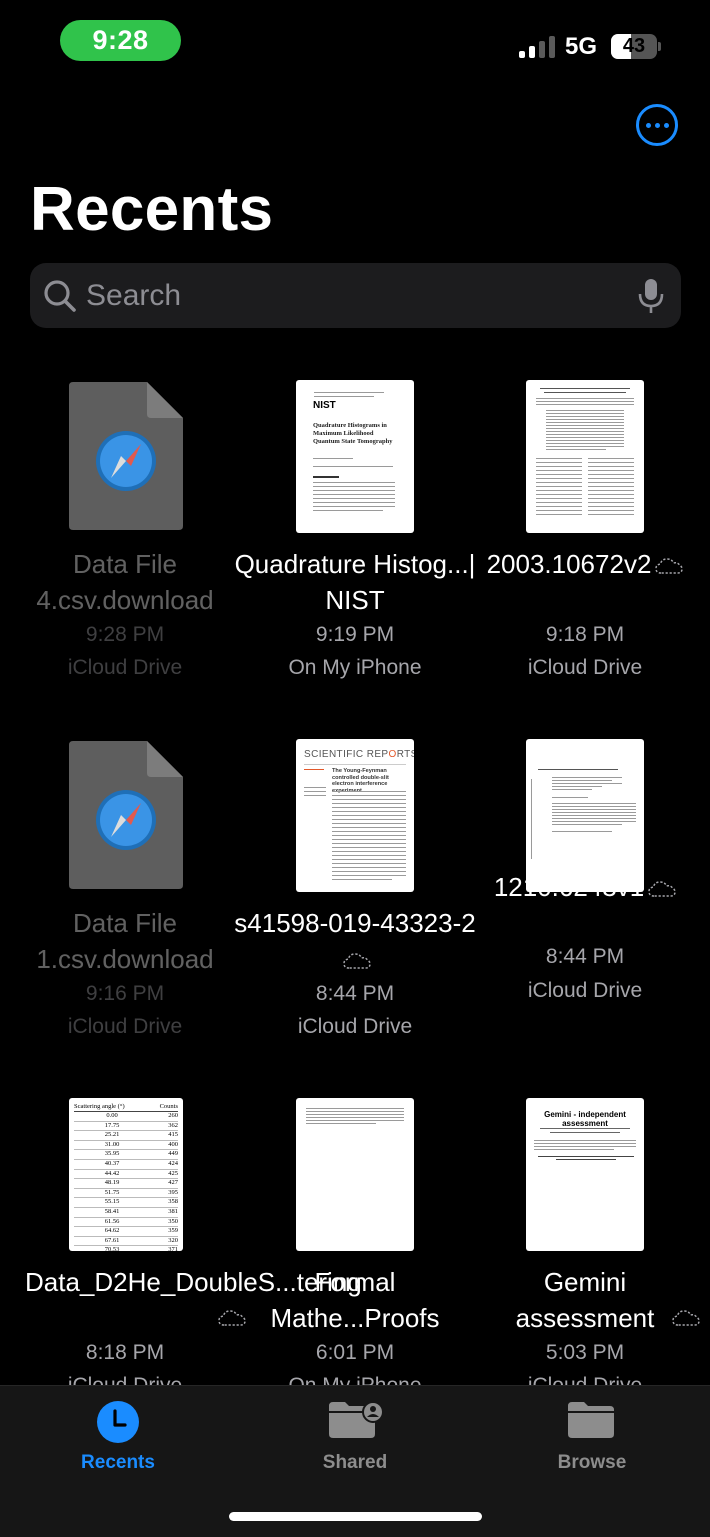  What do you see at coordinates (591, 1420) in the screenshot?
I see `folder-icon` at bounding box center [591, 1420].